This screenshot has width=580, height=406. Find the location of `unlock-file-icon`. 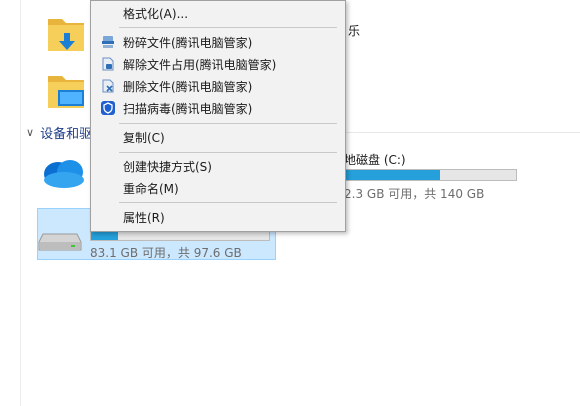

unlock-file-icon is located at coordinates (108, 64).